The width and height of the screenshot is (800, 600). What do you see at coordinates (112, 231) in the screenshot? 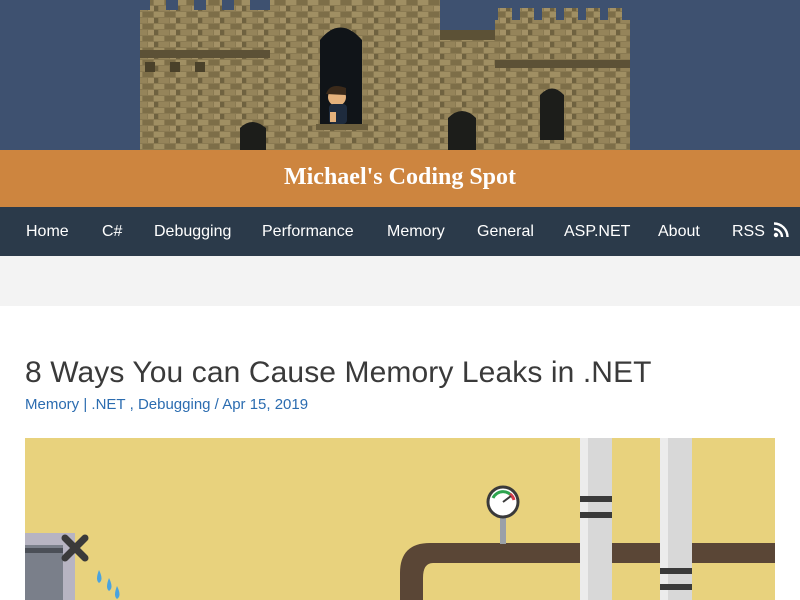
I see `nav-item-csharp: C#` at bounding box center [112, 231].